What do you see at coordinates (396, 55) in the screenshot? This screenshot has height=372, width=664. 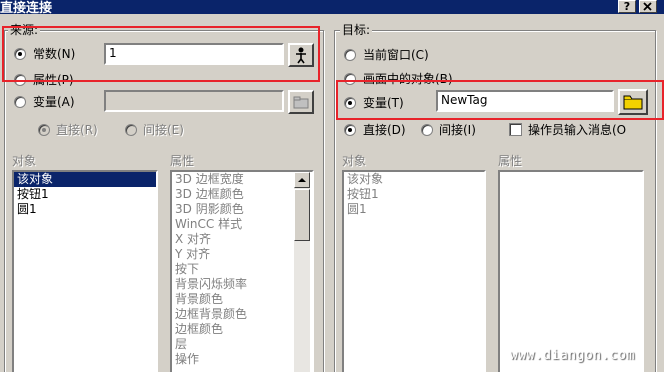 I see `current-window-label: 当前窗口(C)` at bounding box center [396, 55].